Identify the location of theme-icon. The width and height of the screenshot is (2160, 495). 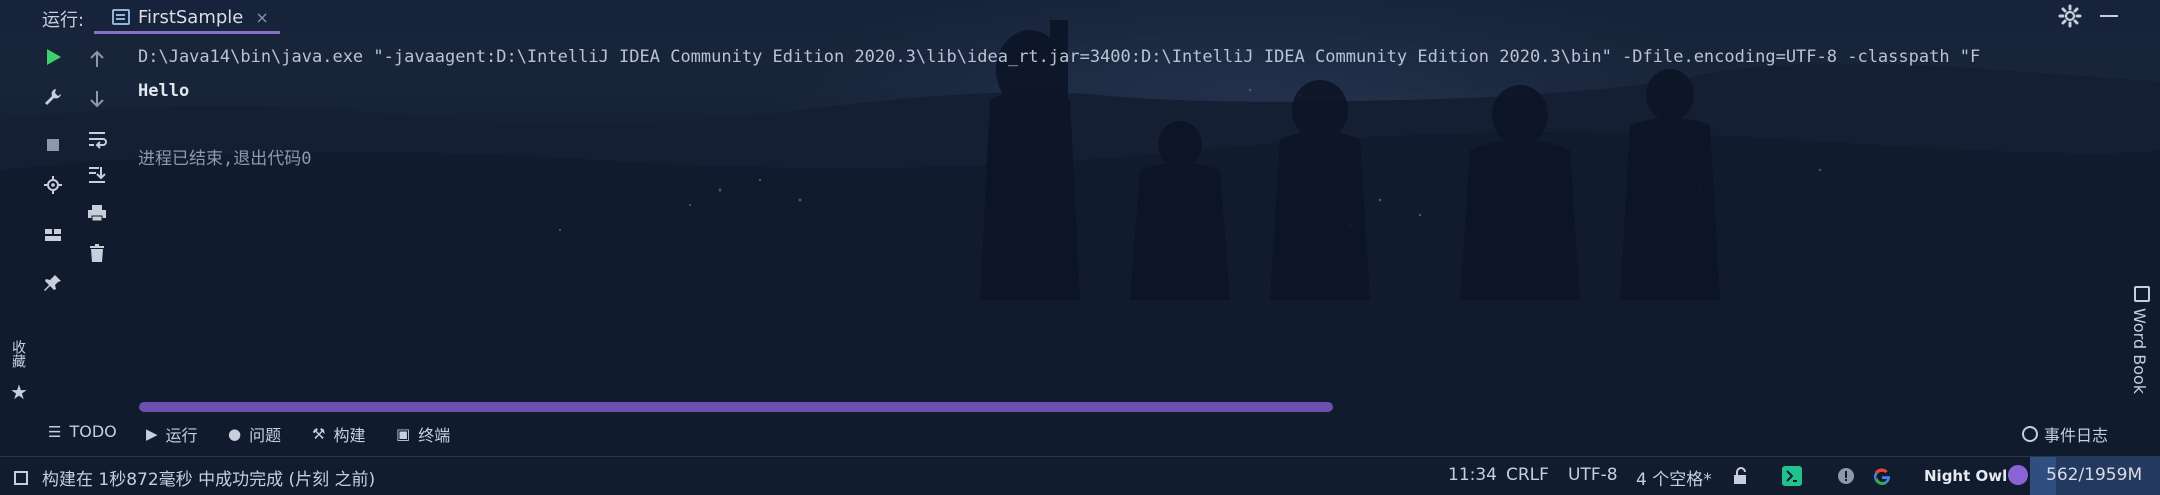
(2018, 475).